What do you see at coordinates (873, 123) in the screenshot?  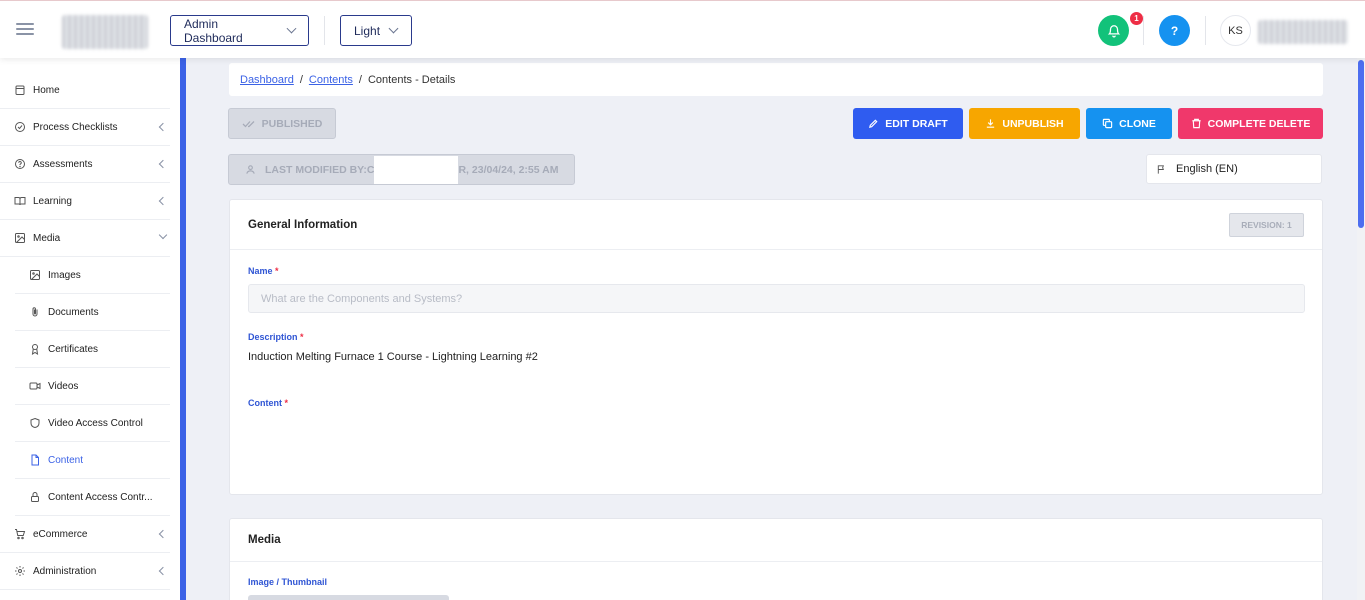 I see `pencil-icon` at bounding box center [873, 123].